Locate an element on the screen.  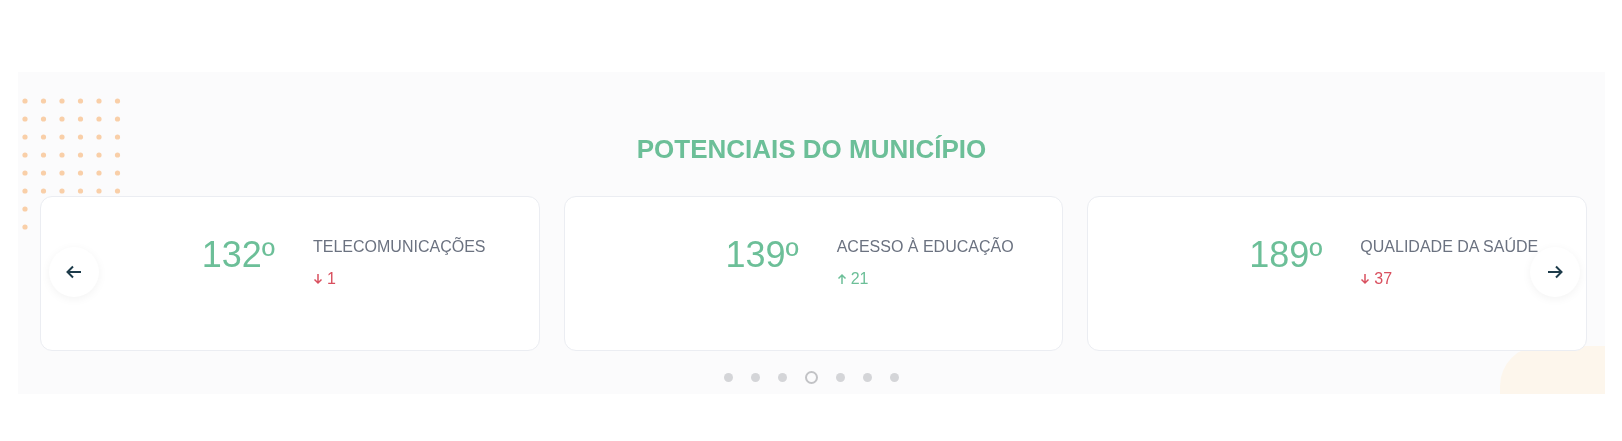
ranking-change: 1 is located at coordinates (331, 279).